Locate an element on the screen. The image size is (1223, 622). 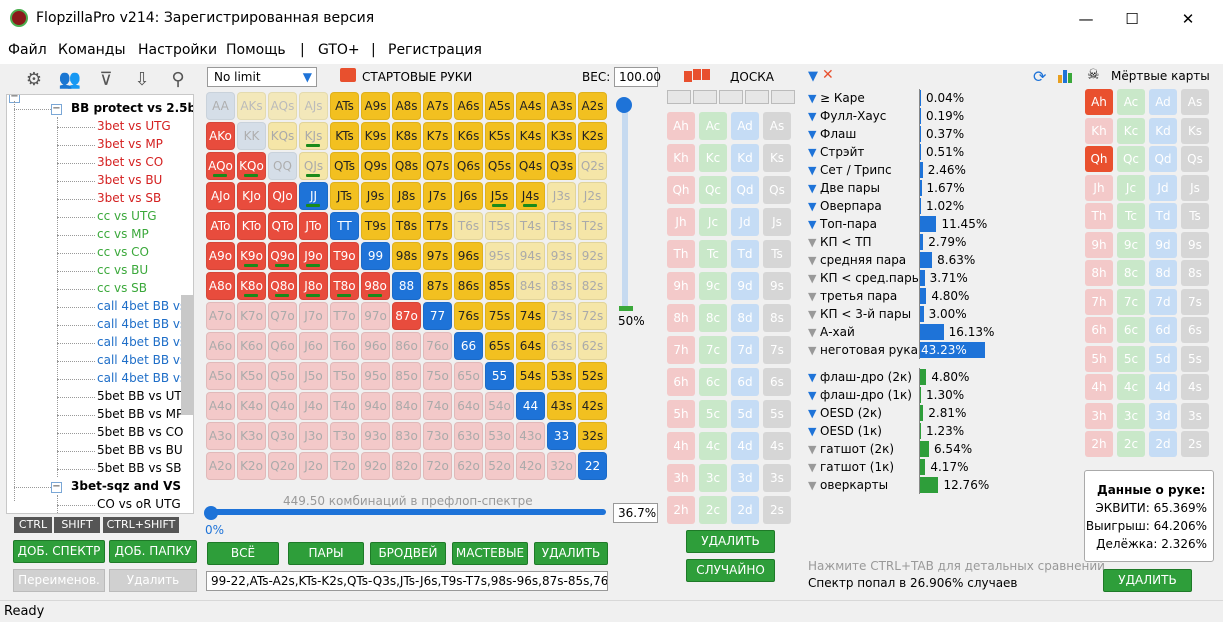
board-card: 4s is located at coordinates (777, 446).